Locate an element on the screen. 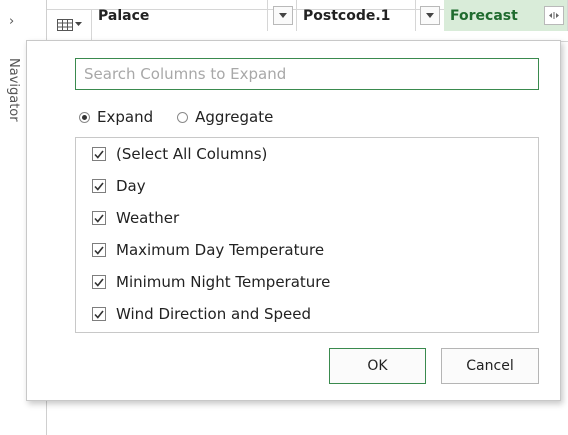 The width and height of the screenshot is (568, 435). column-checkbox-day: Day is located at coordinates (119, 186).